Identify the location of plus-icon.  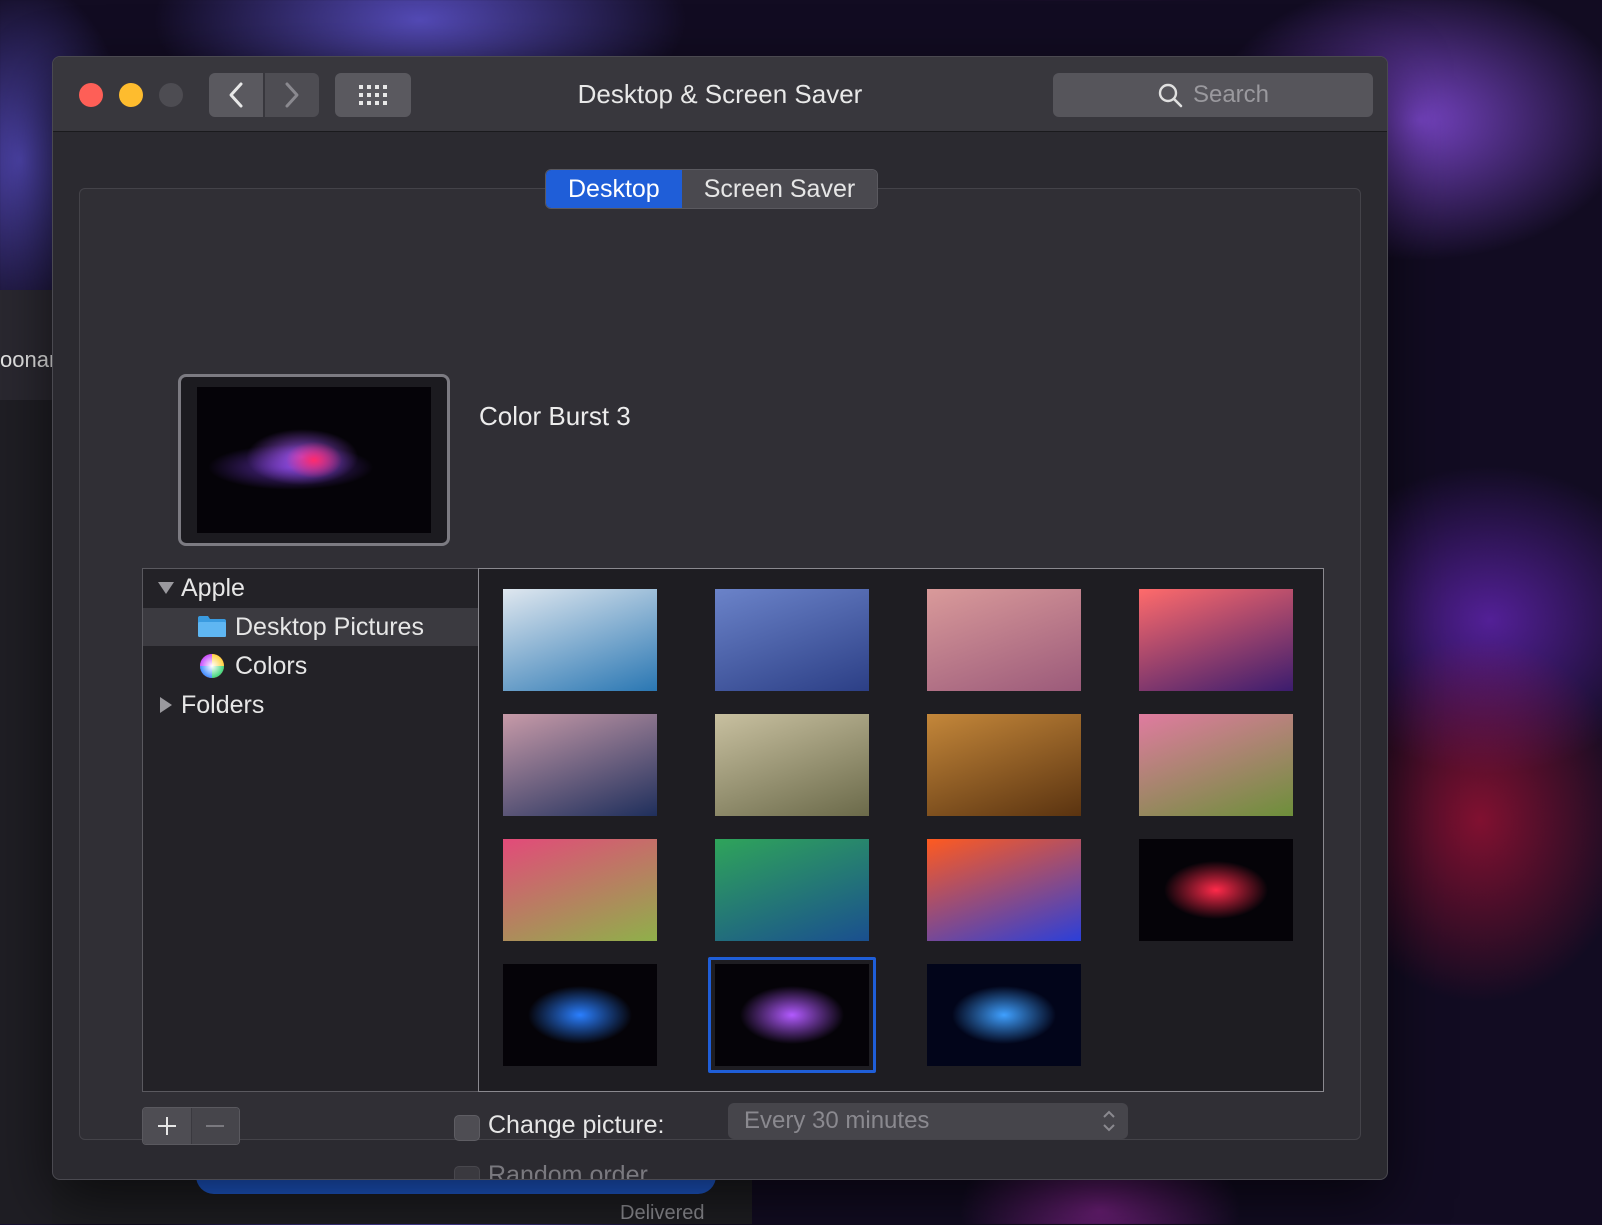
(166, 1126).